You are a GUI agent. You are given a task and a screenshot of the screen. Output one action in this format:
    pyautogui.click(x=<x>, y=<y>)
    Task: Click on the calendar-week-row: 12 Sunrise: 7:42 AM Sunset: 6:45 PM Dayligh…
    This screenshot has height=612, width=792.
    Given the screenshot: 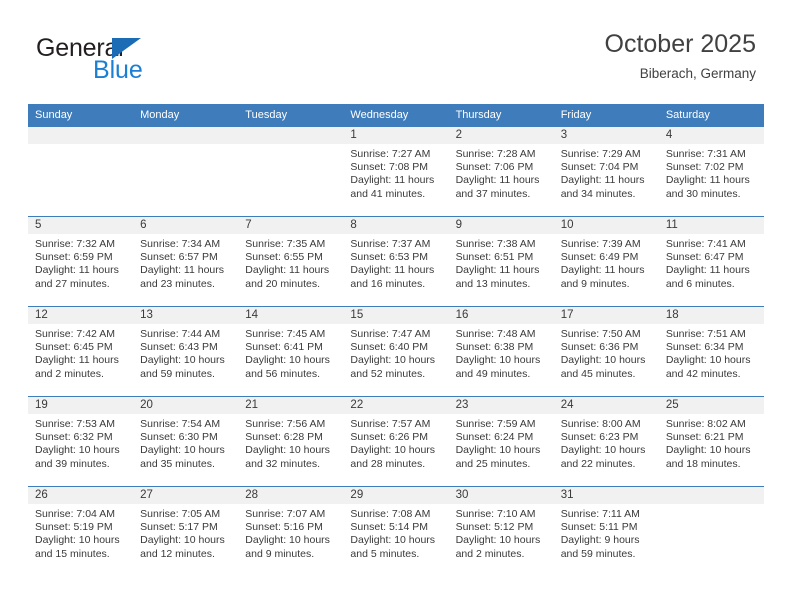 What is the action you would take?
    pyautogui.click(x=396, y=351)
    